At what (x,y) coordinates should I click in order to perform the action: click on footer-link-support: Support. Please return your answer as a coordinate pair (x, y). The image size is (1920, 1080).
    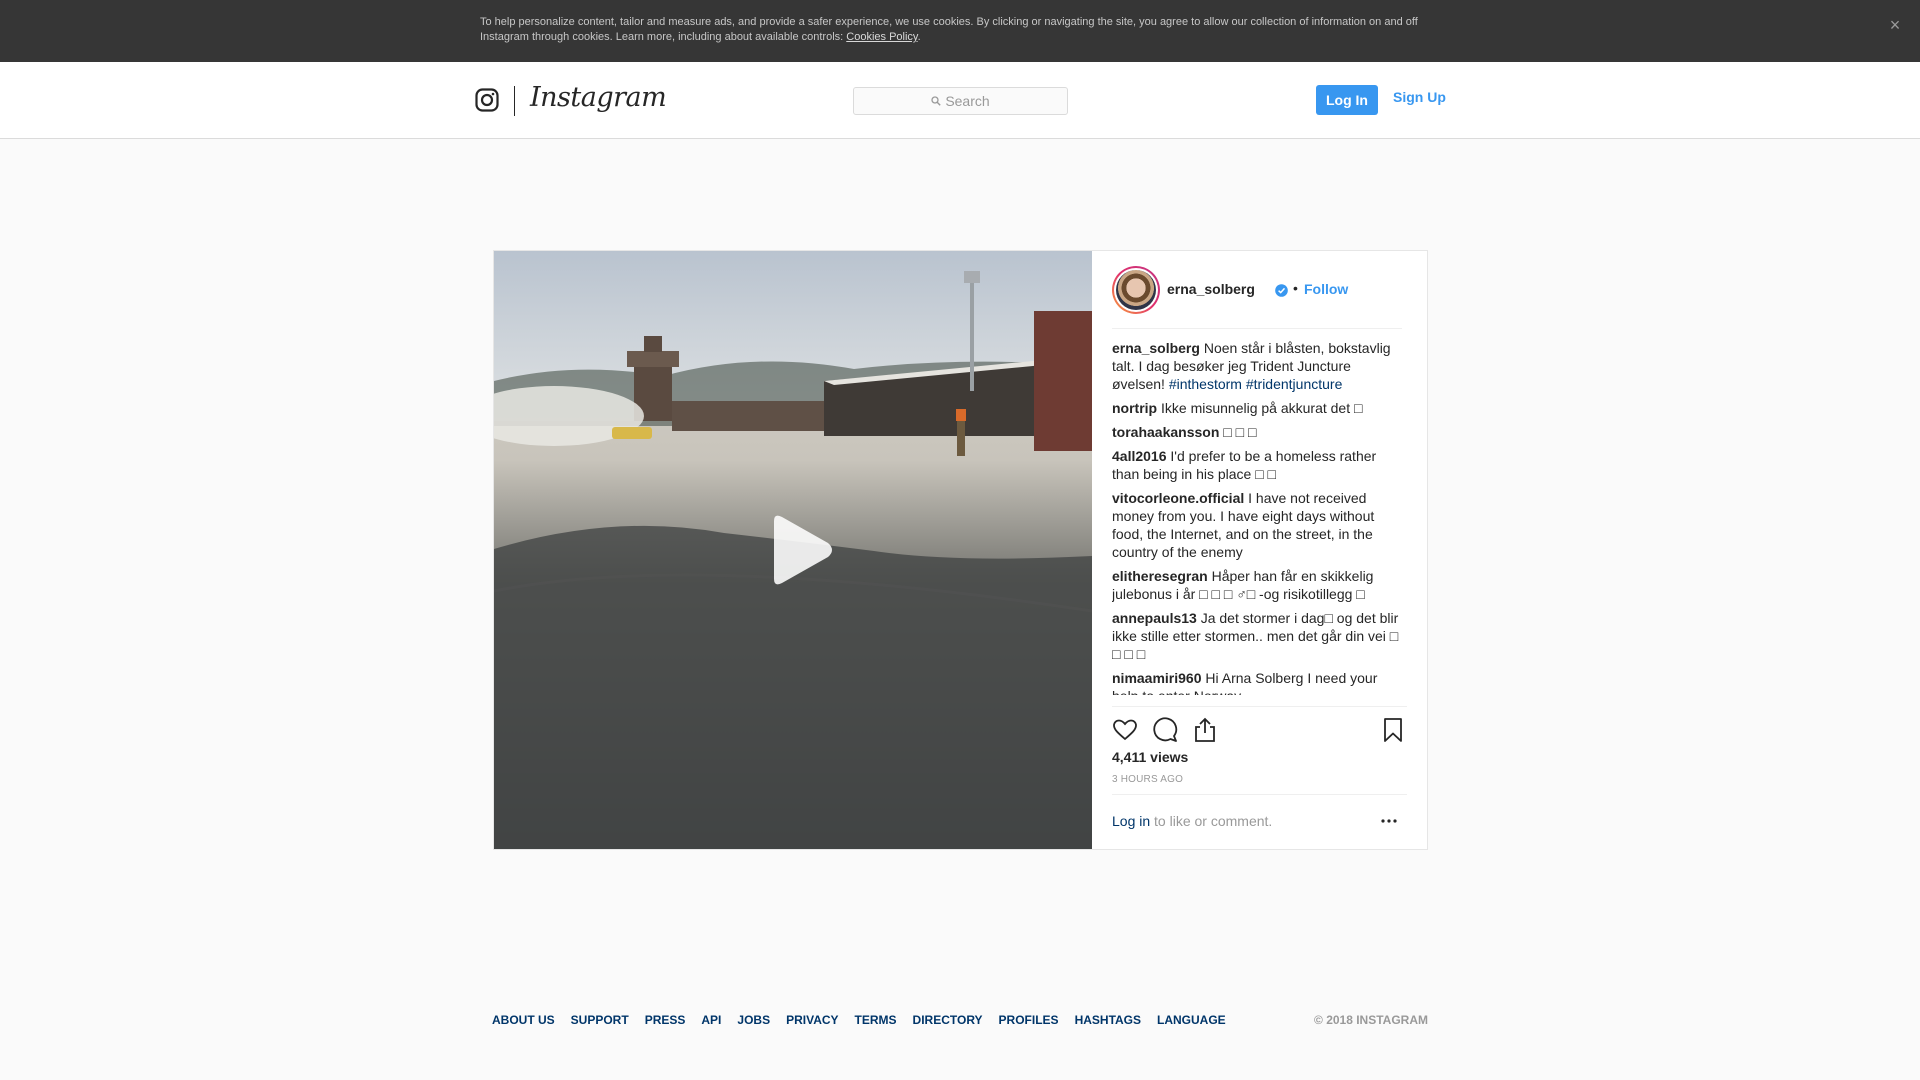
    Looking at the image, I should click on (600, 1020).